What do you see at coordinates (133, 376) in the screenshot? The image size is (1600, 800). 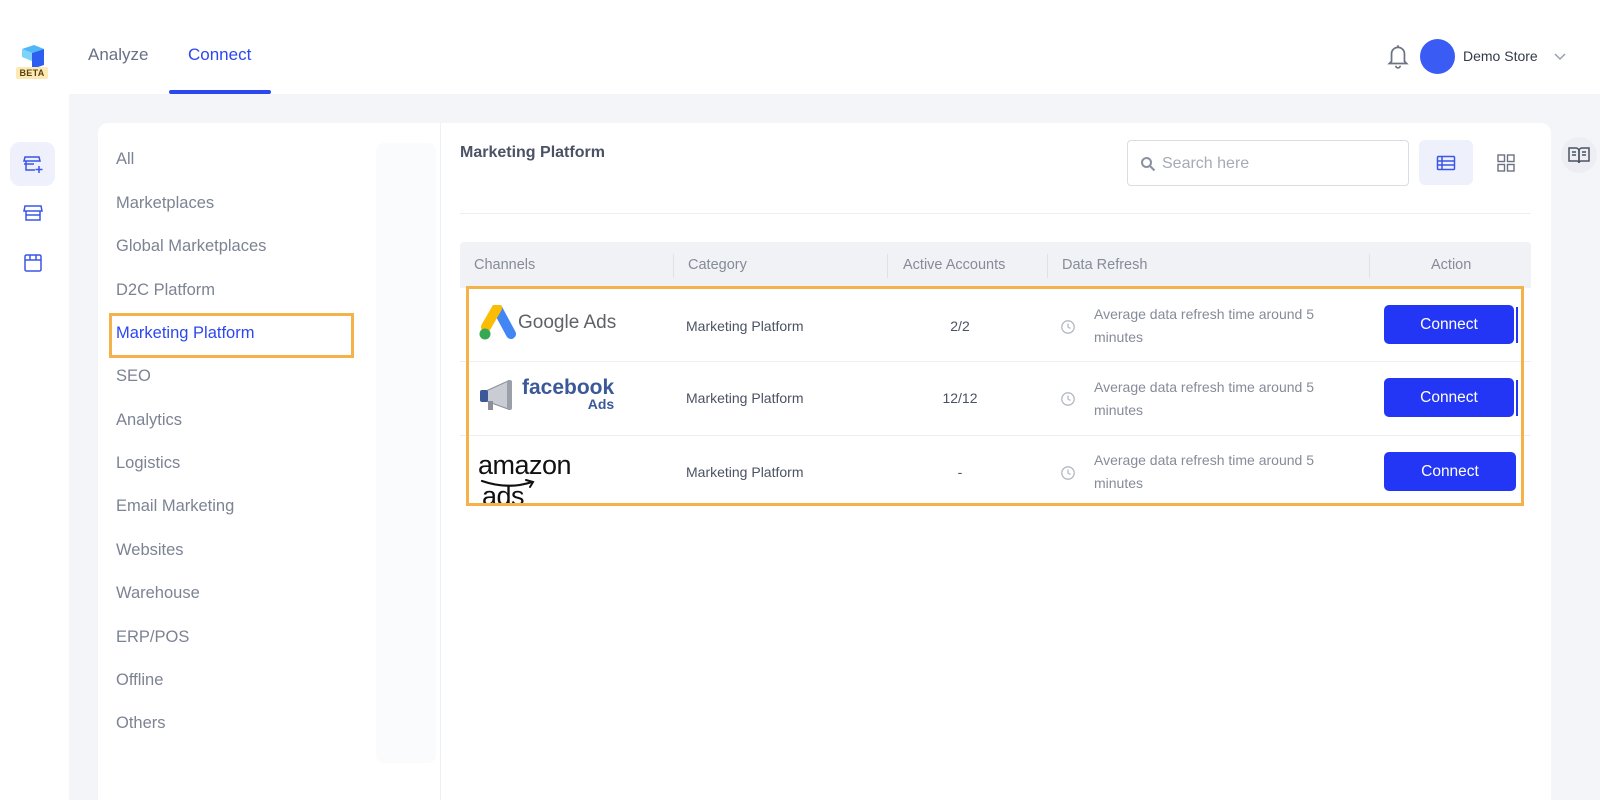 I see `category-seo: SEO` at bounding box center [133, 376].